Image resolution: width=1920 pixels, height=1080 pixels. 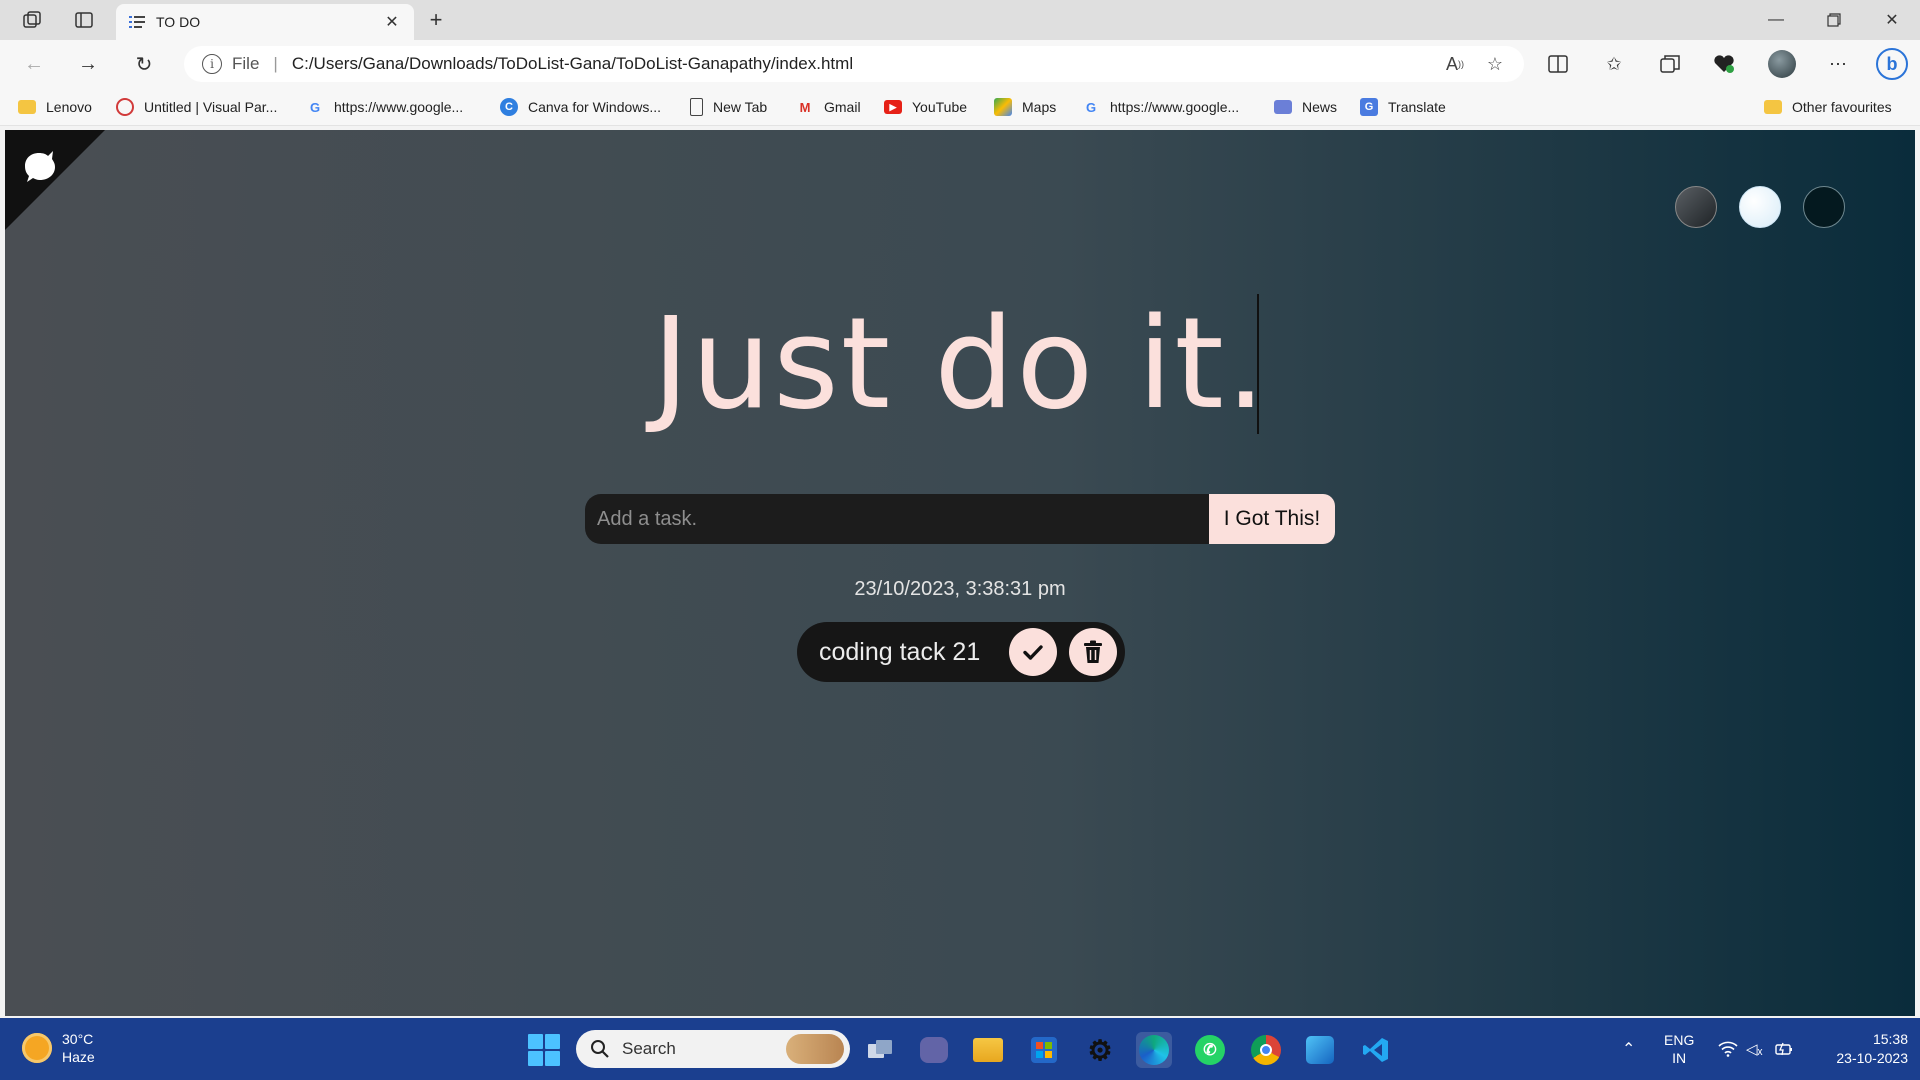 What do you see at coordinates (988, 1050) in the screenshot?
I see `file-explorer-icon` at bounding box center [988, 1050].